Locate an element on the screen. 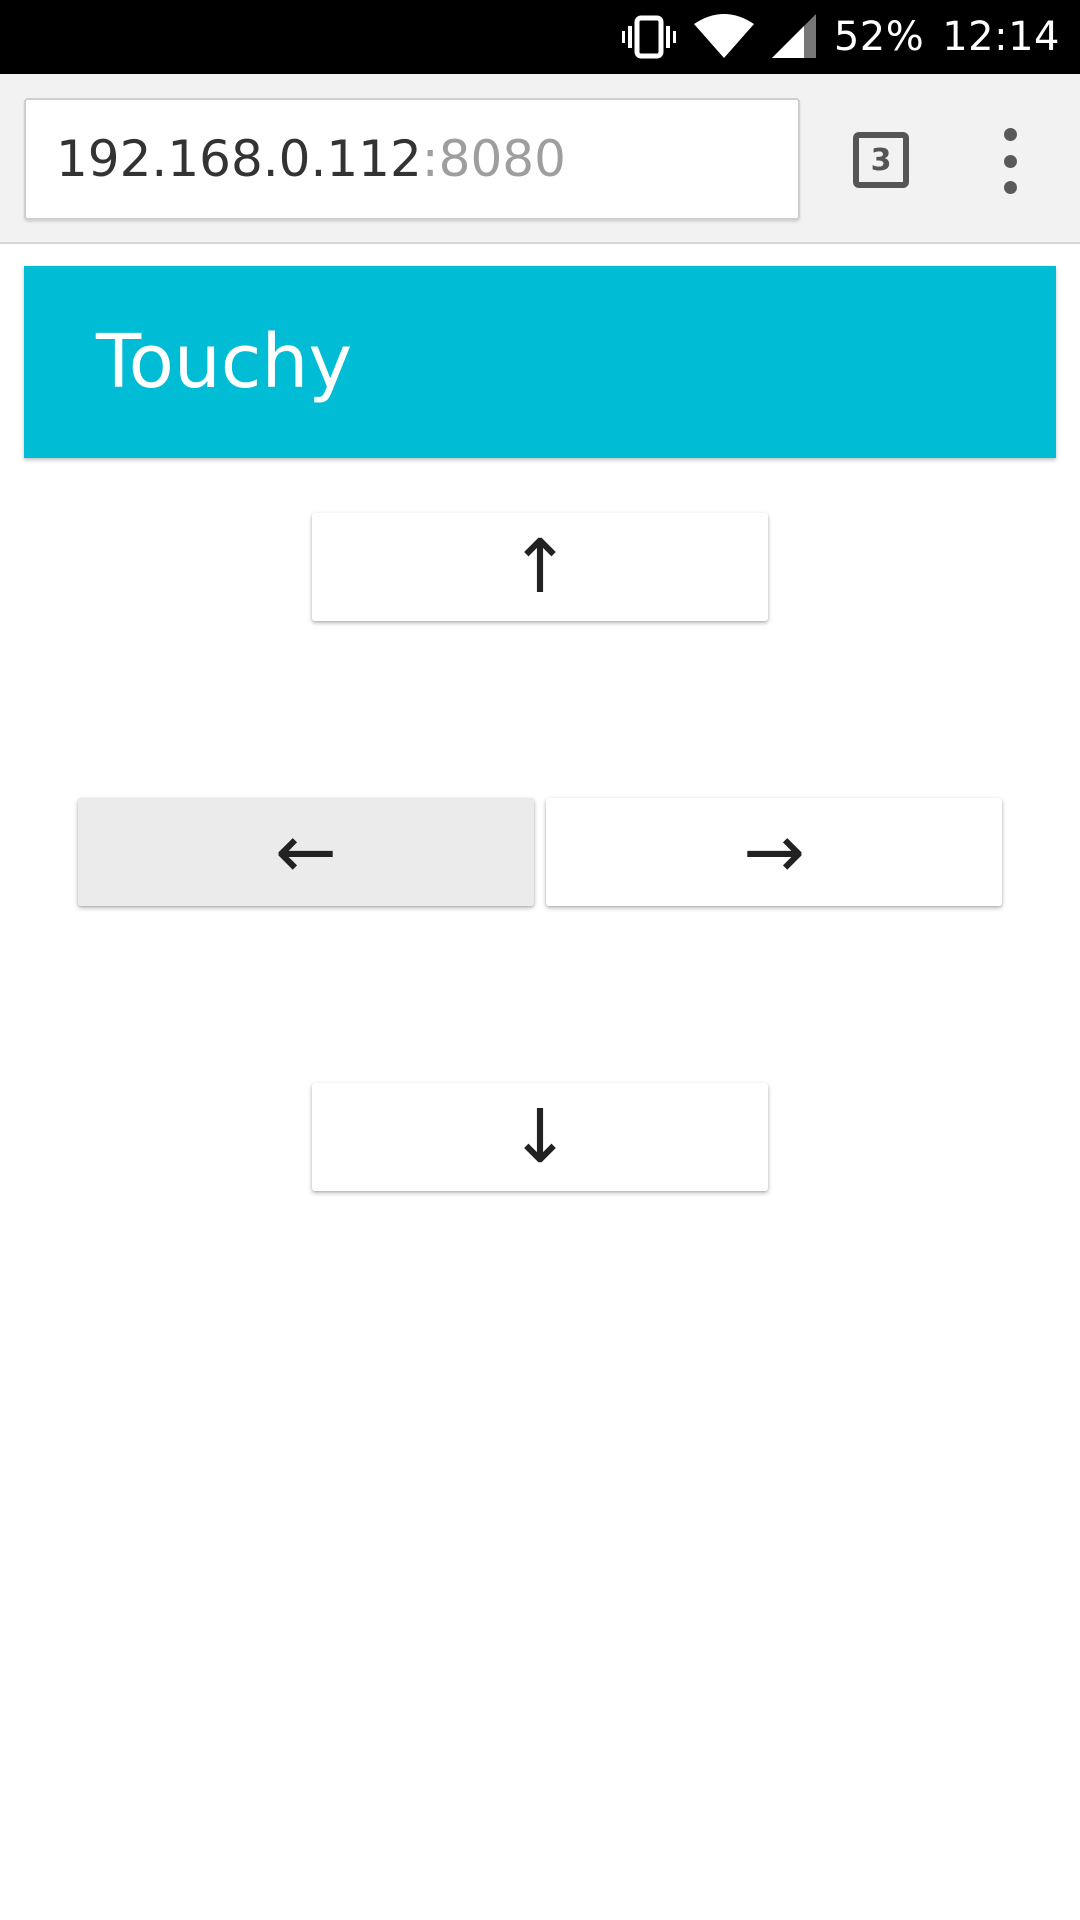 Image resolution: width=1080 pixels, height=1920 pixels. up-button: ↑ is located at coordinates (540, 567).